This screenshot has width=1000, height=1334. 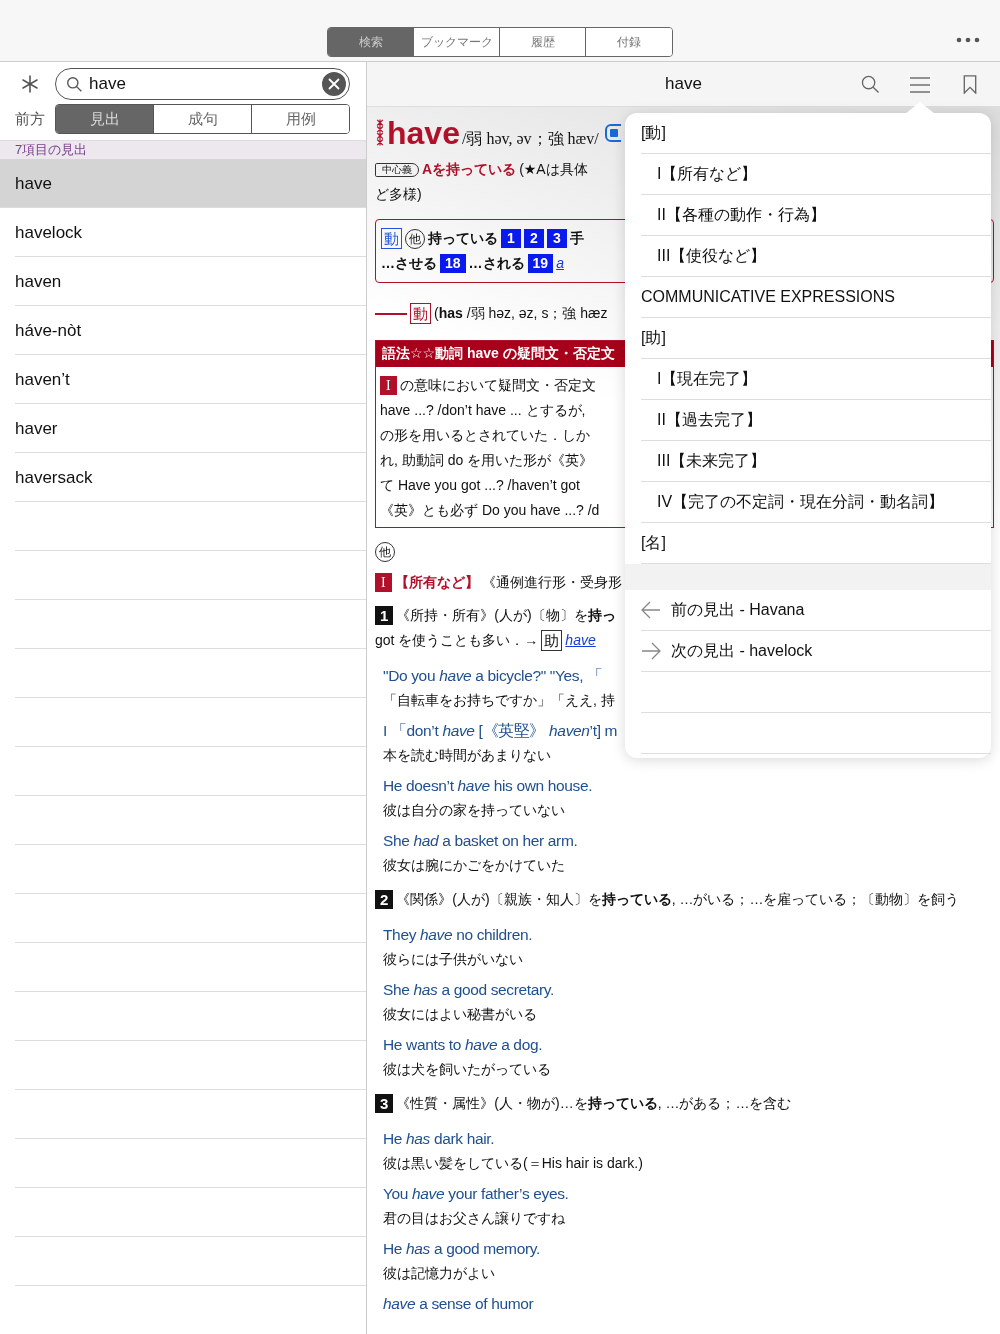 What do you see at coordinates (816, 610) in the screenshot?
I see `navigation-item: 前の見出 - Havana` at bounding box center [816, 610].